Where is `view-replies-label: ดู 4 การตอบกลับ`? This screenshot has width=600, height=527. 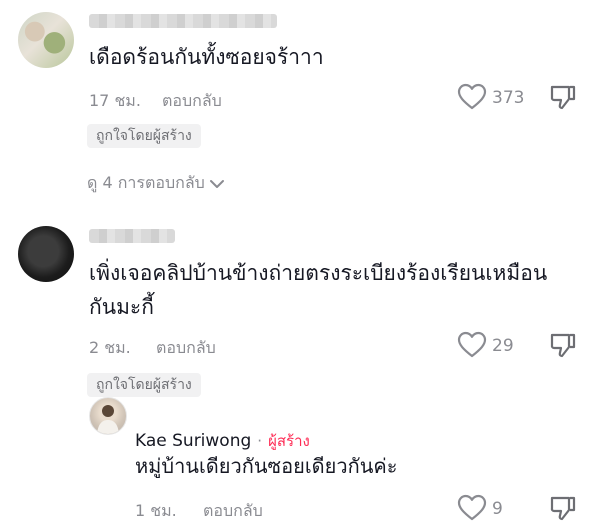
view-replies-label: ดู 4 การตอบกลับ is located at coordinates (146, 182).